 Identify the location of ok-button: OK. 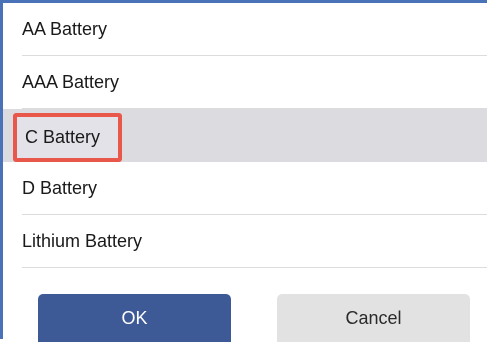
(134, 318).